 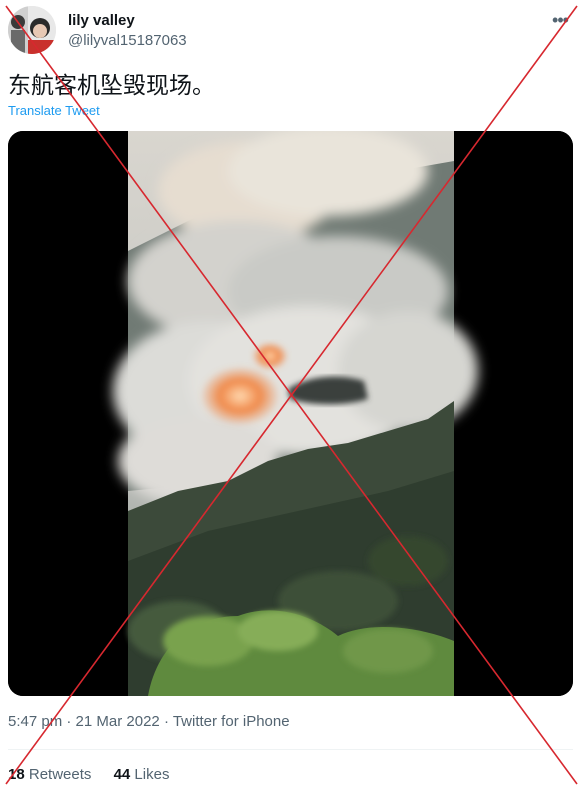 What do you see at coordinates (111, 85) in the screenshot?
I see `tweet-text: 东航客机坠毁现场。` at bounding box center [111, 85].